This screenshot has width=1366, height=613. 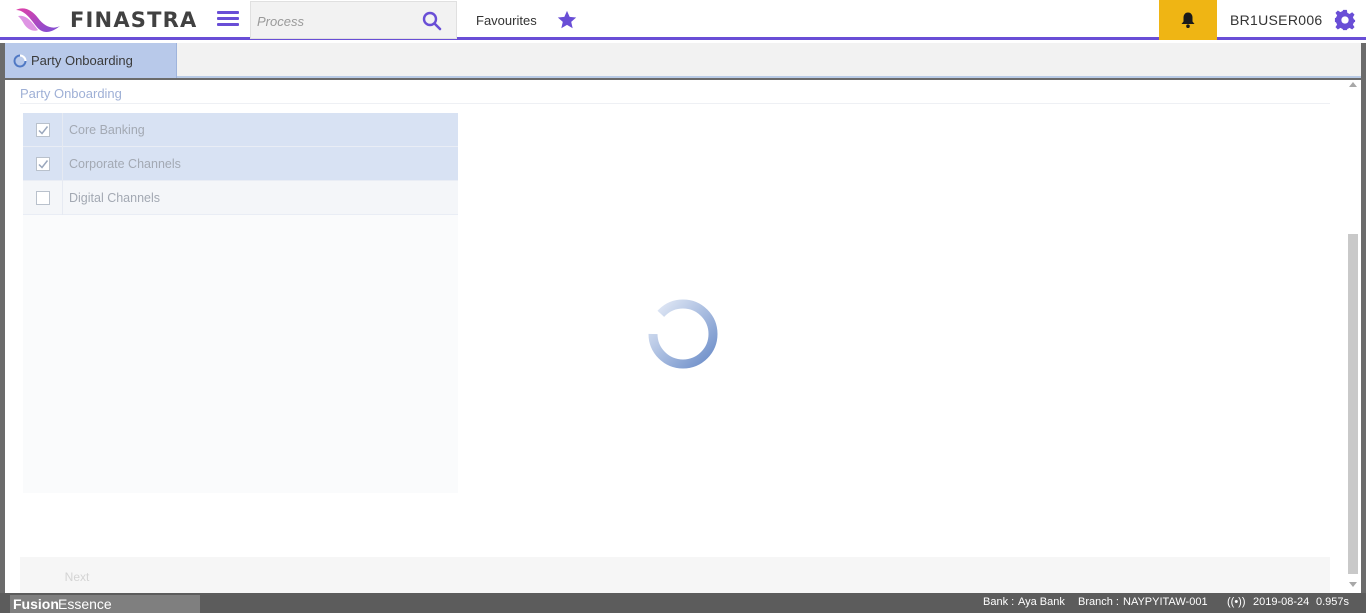 What do you see at coordinates (240, 354) in the screenshot?
I see `list-empty-area` at bounding box center [240, 354].